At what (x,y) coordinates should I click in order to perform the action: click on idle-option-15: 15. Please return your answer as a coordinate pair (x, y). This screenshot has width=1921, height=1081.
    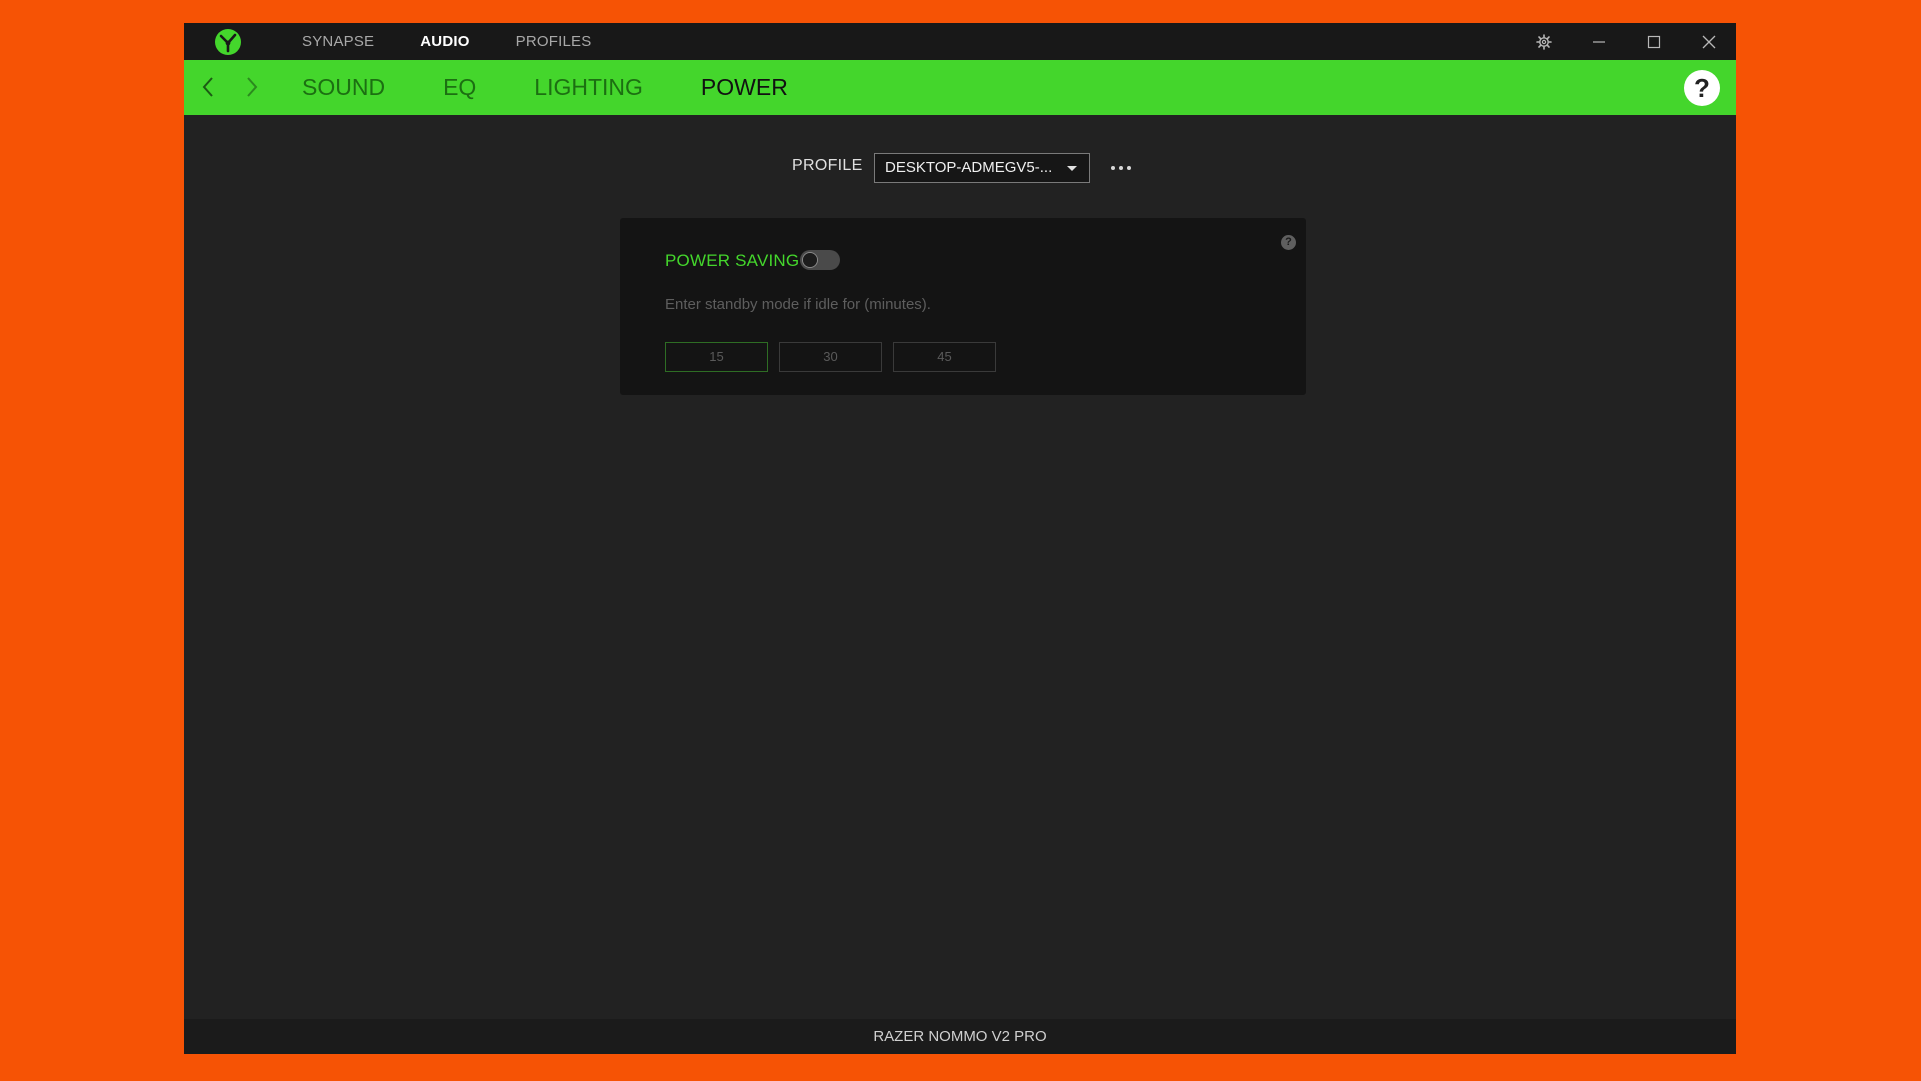
    Looking at the image, I should click on (716, 357).